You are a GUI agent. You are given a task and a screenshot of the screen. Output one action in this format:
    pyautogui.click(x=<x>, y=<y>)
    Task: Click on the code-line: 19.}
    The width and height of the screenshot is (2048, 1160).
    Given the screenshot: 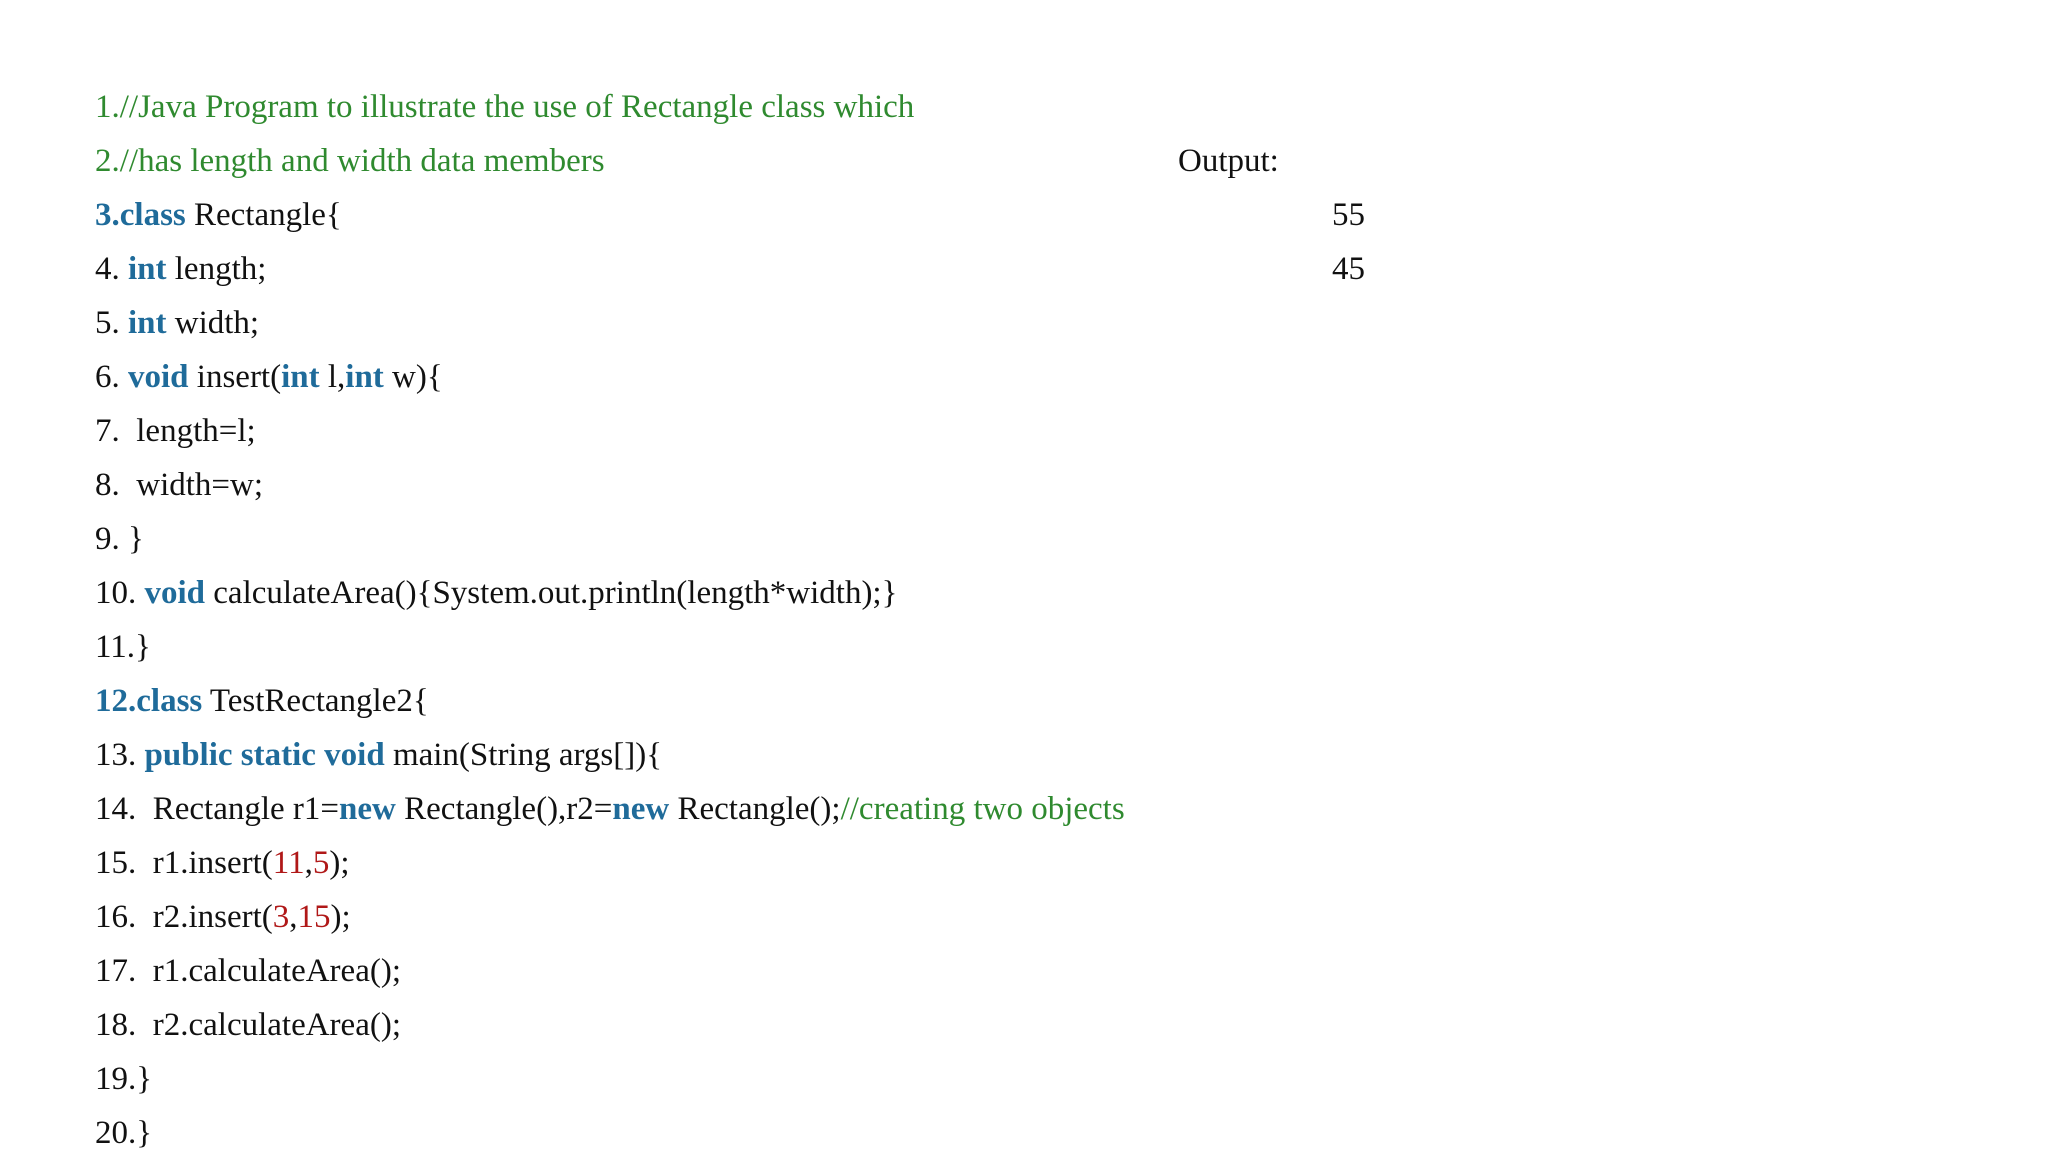 What is the action you would take?
    pyautogui.click(x=610, y=1079)
    